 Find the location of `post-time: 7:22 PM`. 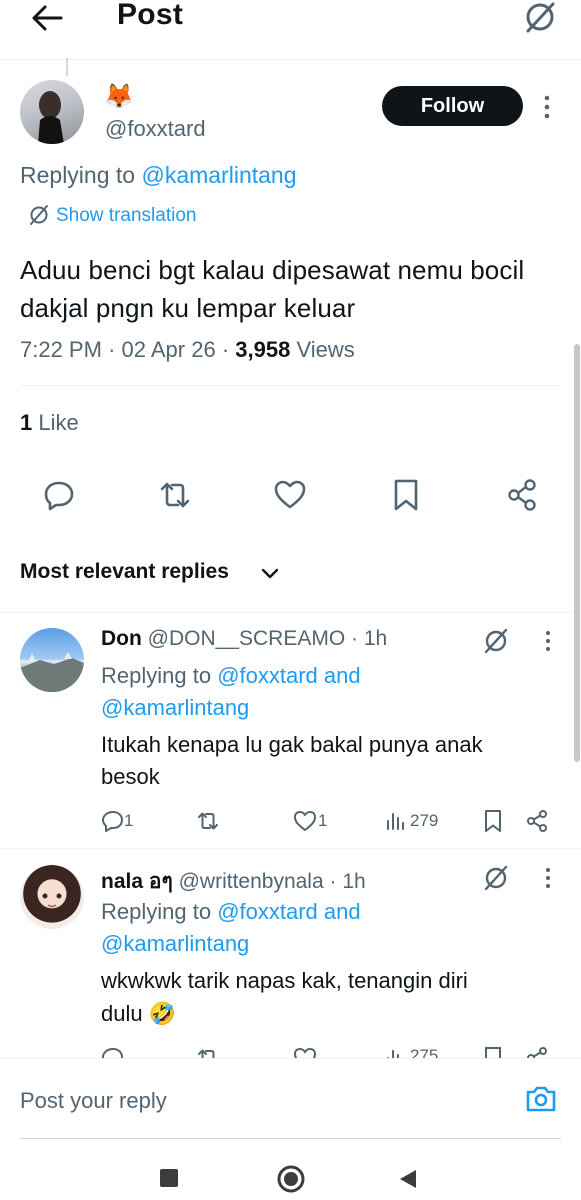

post-time: 7:22 PM is located at coordinates (61, 349).